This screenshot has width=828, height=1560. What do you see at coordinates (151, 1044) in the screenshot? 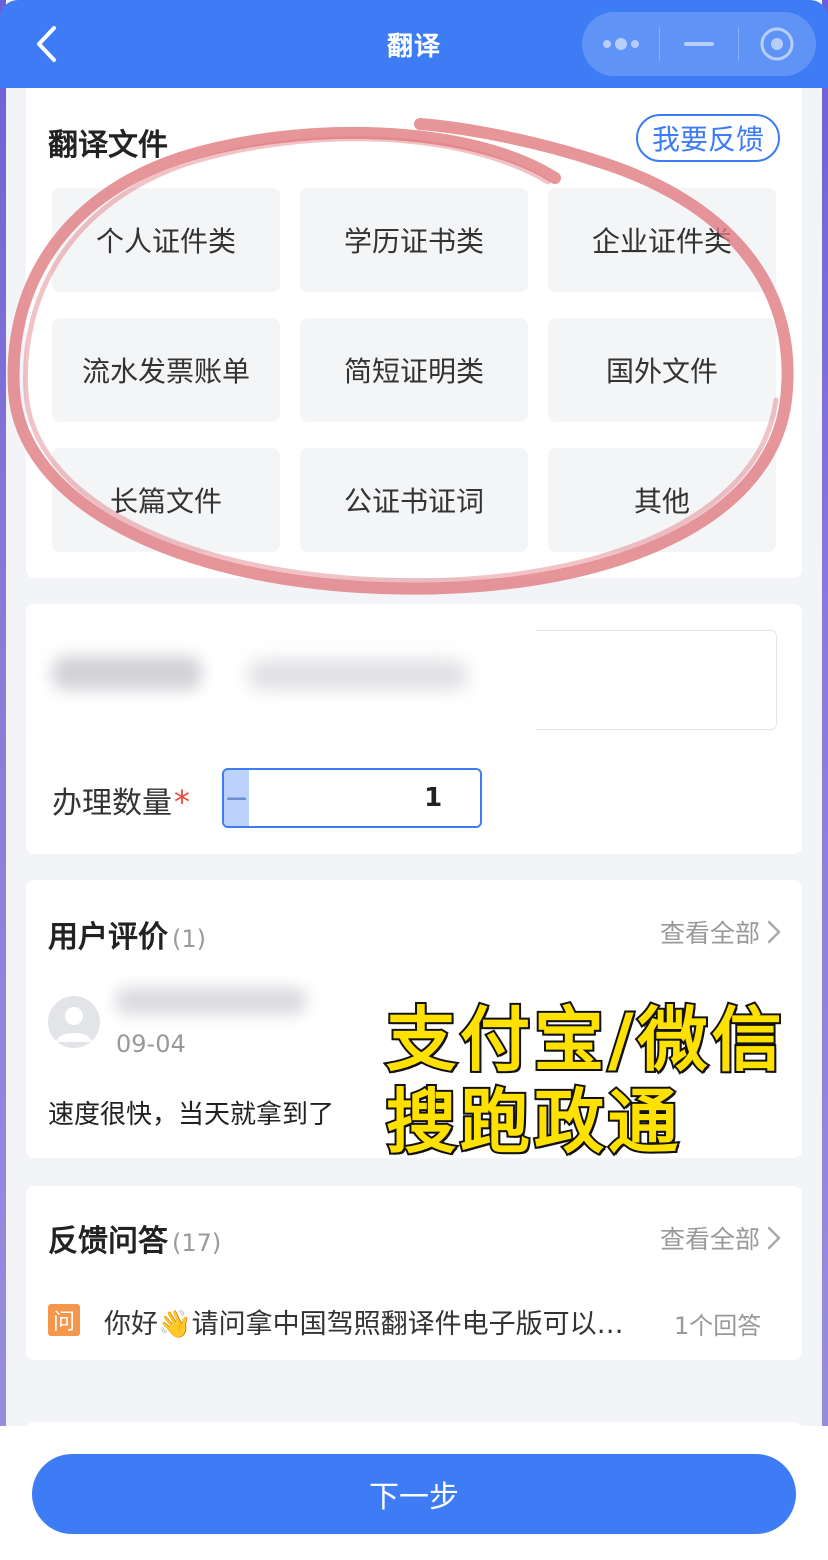
I see `review-date: 09-04` at bounding box center [151, 1044].